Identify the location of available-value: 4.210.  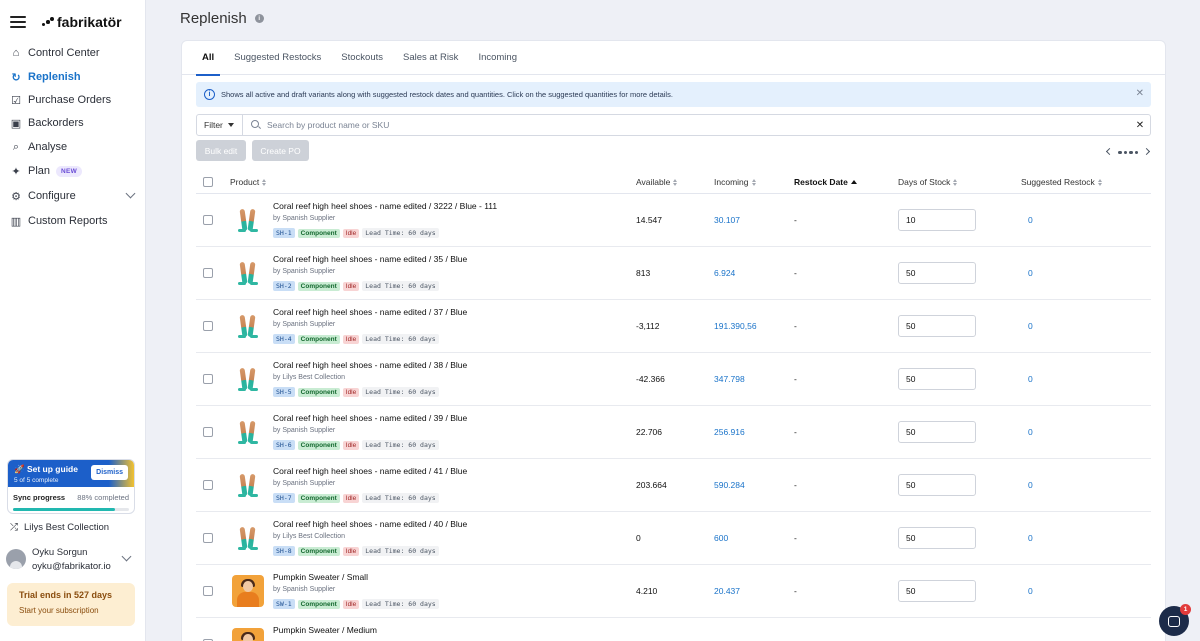
(647, 591).